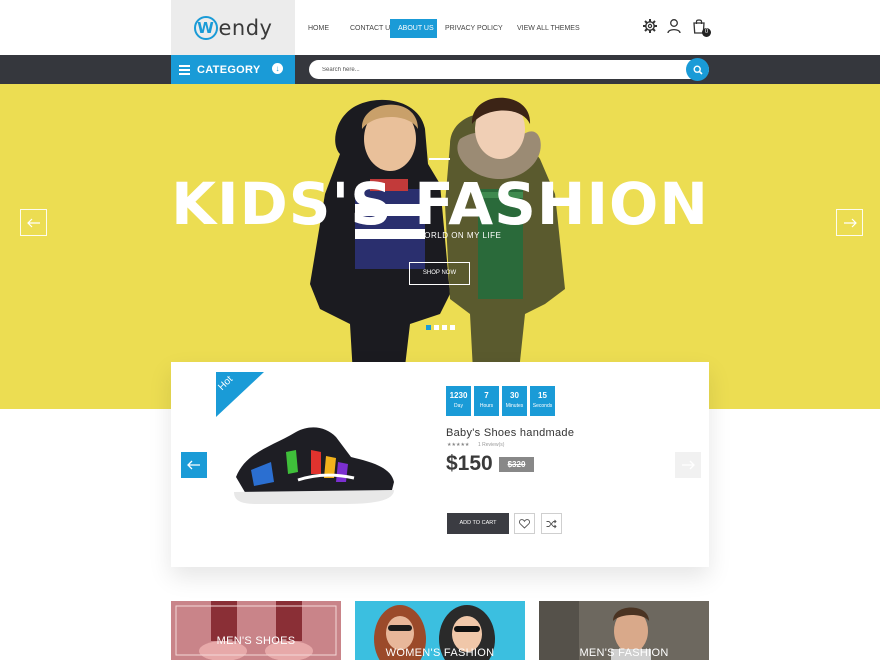 The image size is (880, 660). I want to click on countdown-minutes: 30 Minutes, so click(514, 401).